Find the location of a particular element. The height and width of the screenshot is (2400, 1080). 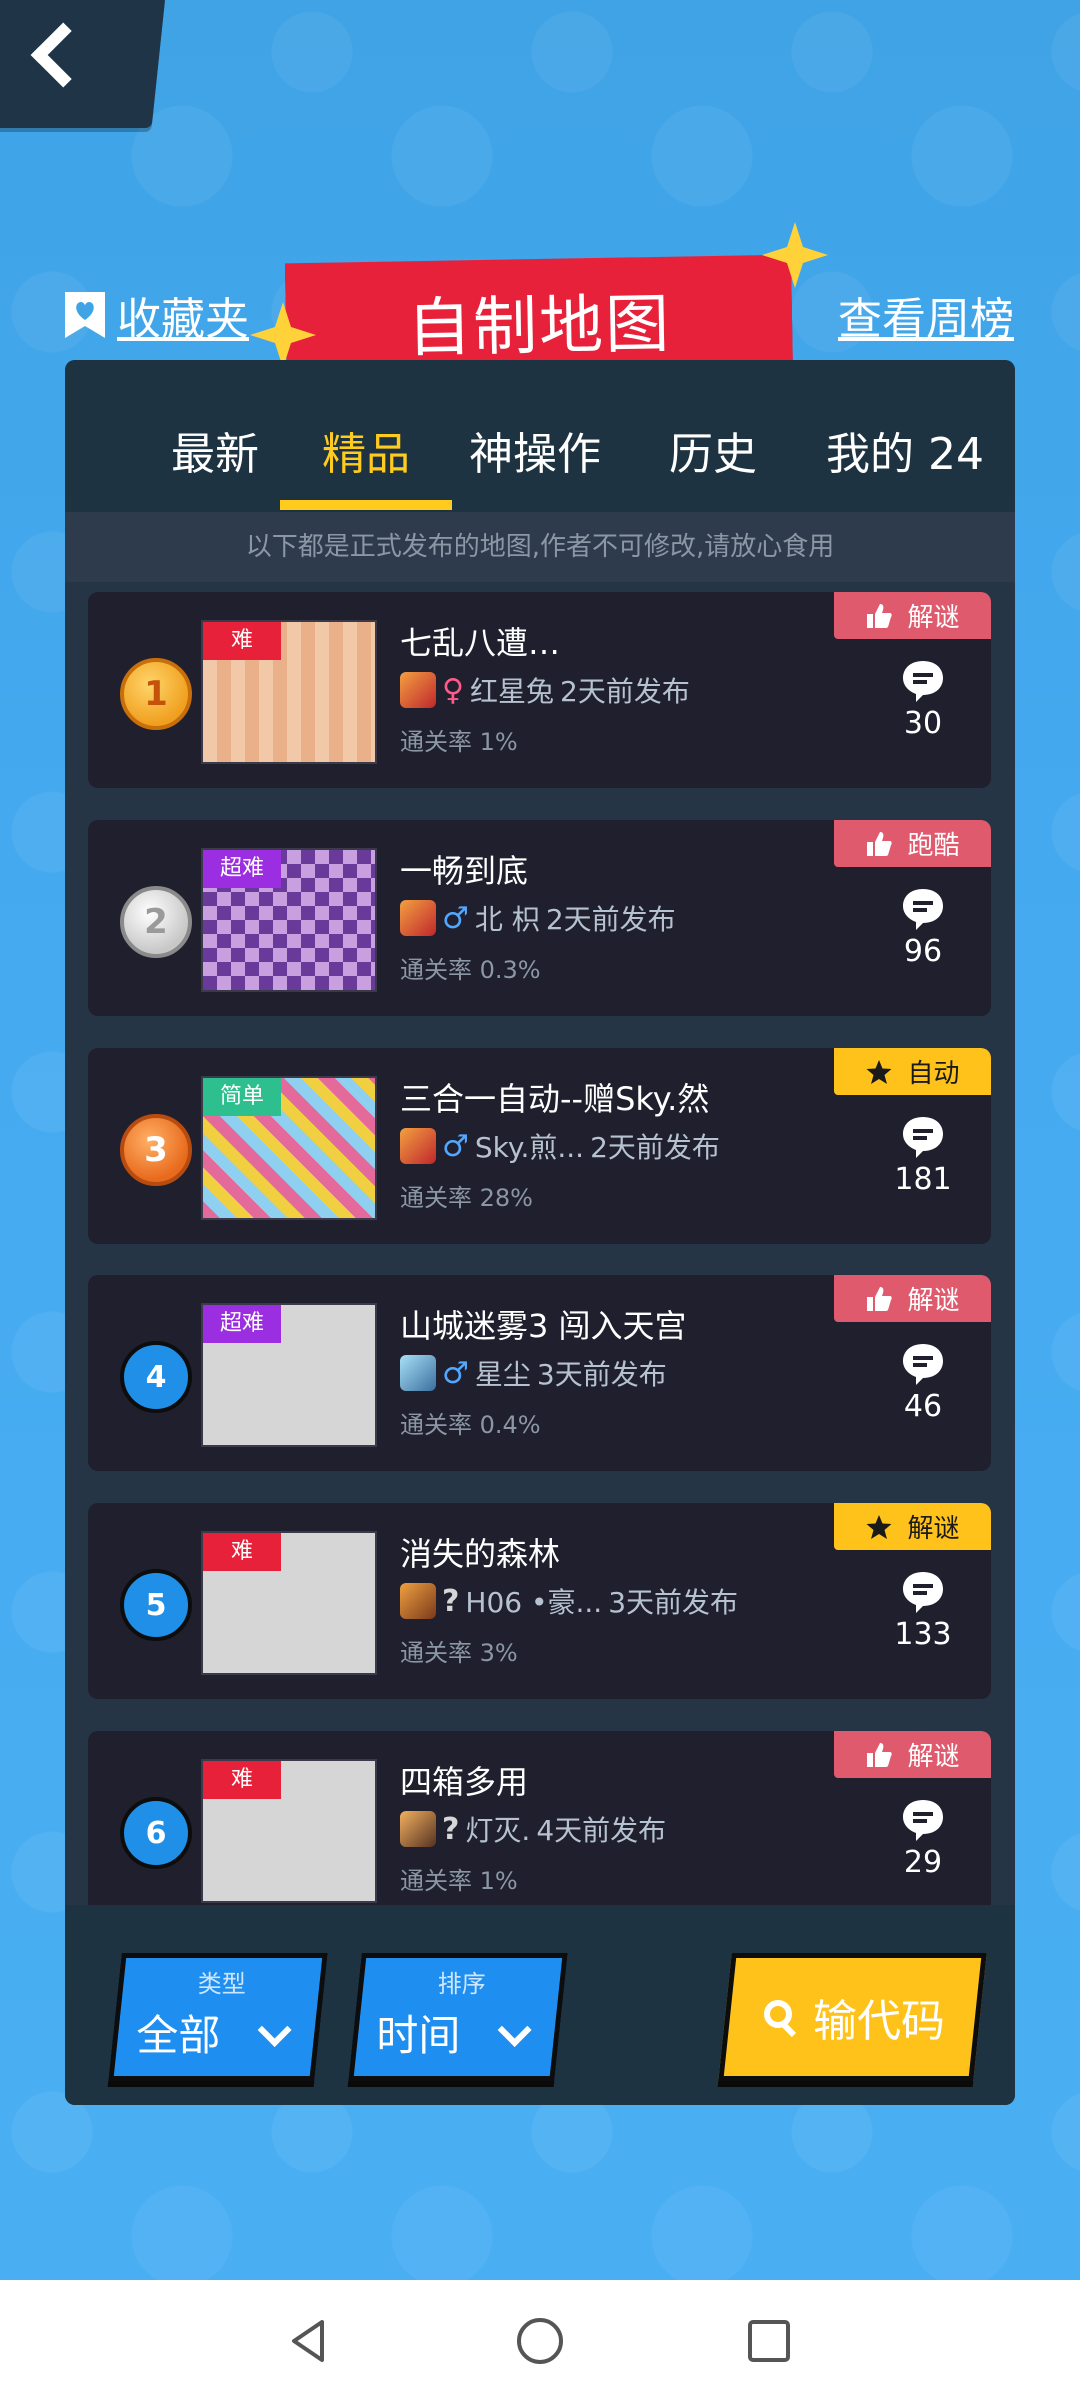

category-label: 自动 is located at coordinates (933, 1074).